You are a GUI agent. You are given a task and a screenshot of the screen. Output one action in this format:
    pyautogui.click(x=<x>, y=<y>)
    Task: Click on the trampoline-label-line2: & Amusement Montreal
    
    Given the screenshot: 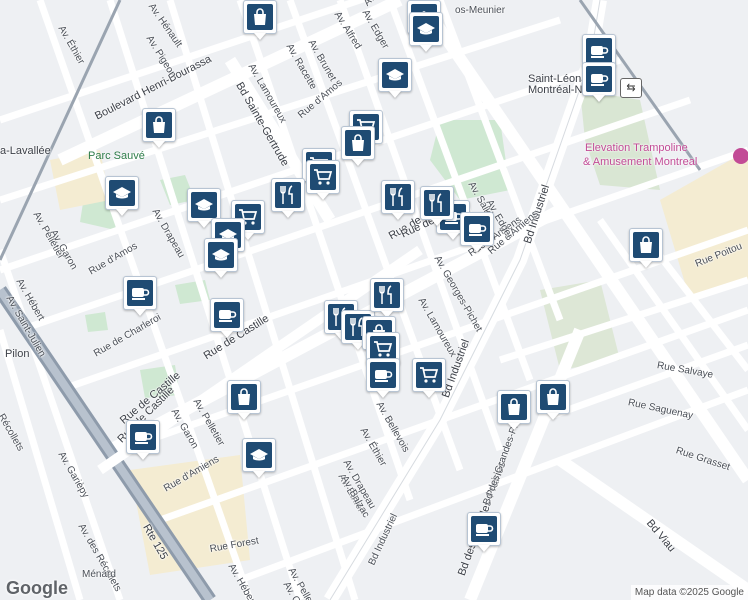 What is the action you would take?
    pyautogui.click(x=640, y=162)
    